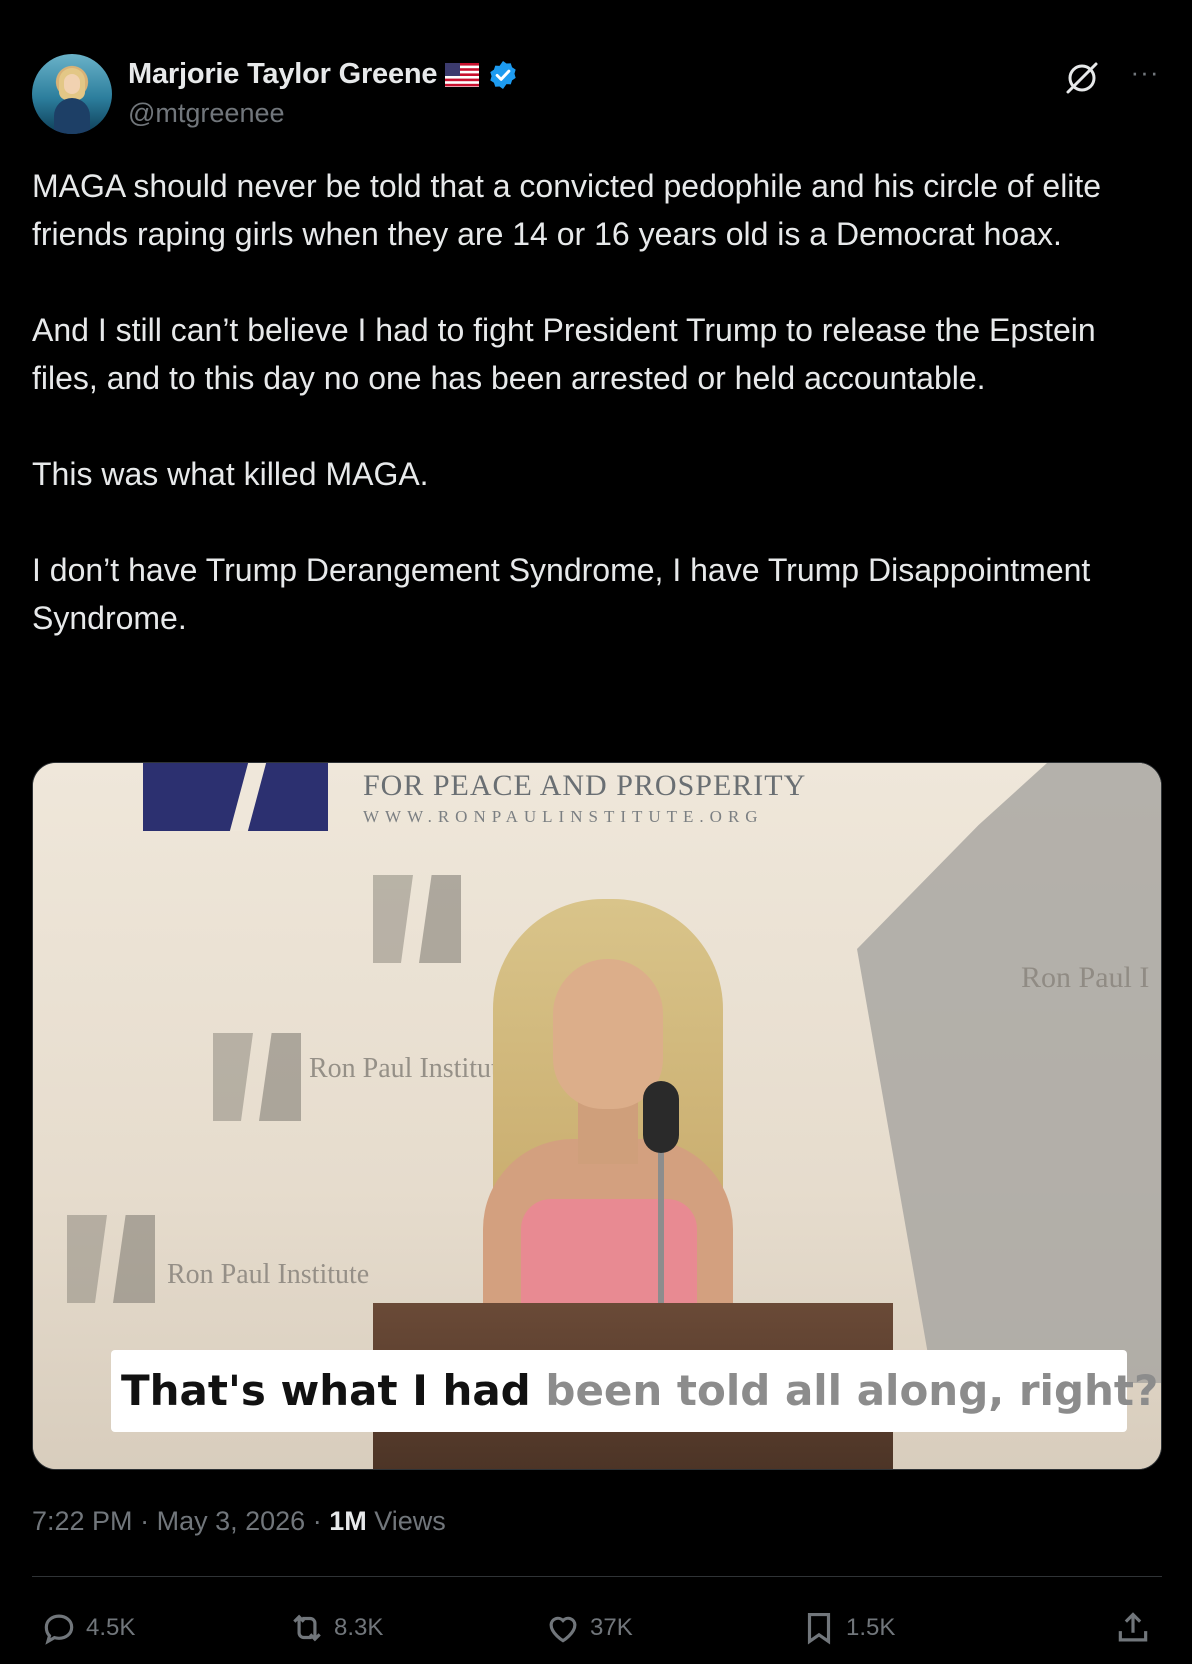 The width and height of the screenshot is (1192, 1664). Describe the element at coordinates (462, 74) in the screenshot. I see `us-flag-icon` at that location.